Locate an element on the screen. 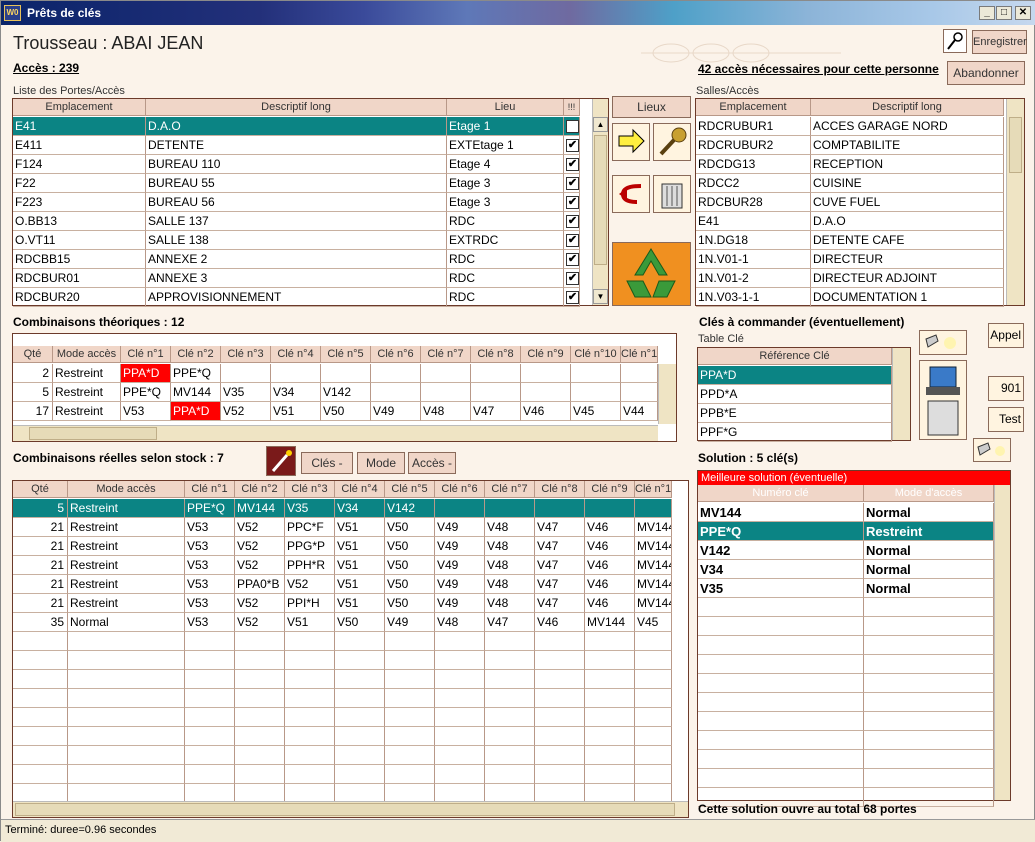  table-cell: RDCC2 is located at coordinates (753, 183).